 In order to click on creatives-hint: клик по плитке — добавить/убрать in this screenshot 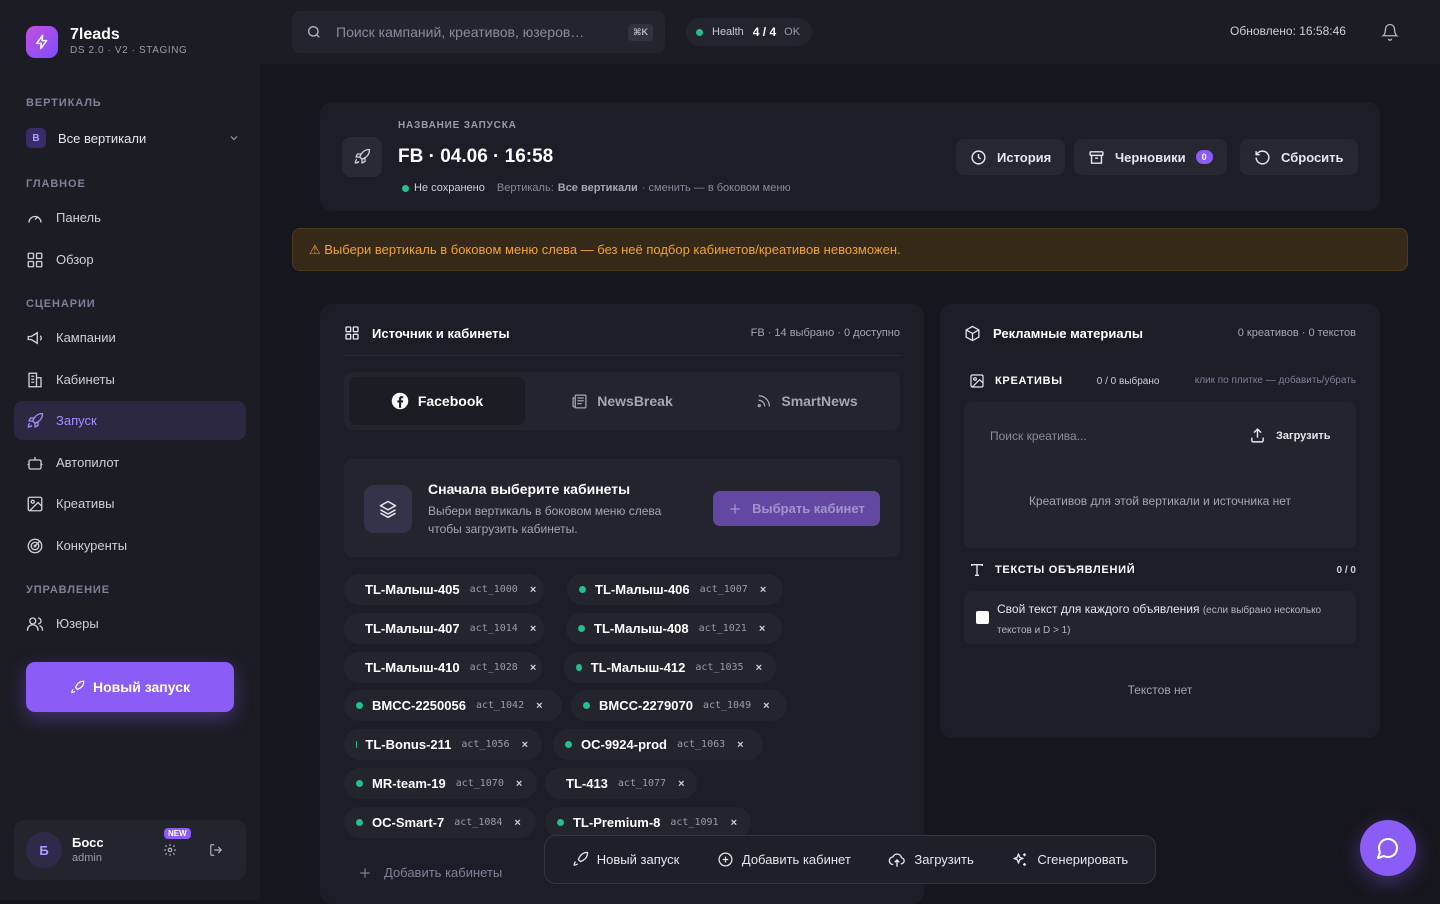, I will do `click(1275, 380)`.